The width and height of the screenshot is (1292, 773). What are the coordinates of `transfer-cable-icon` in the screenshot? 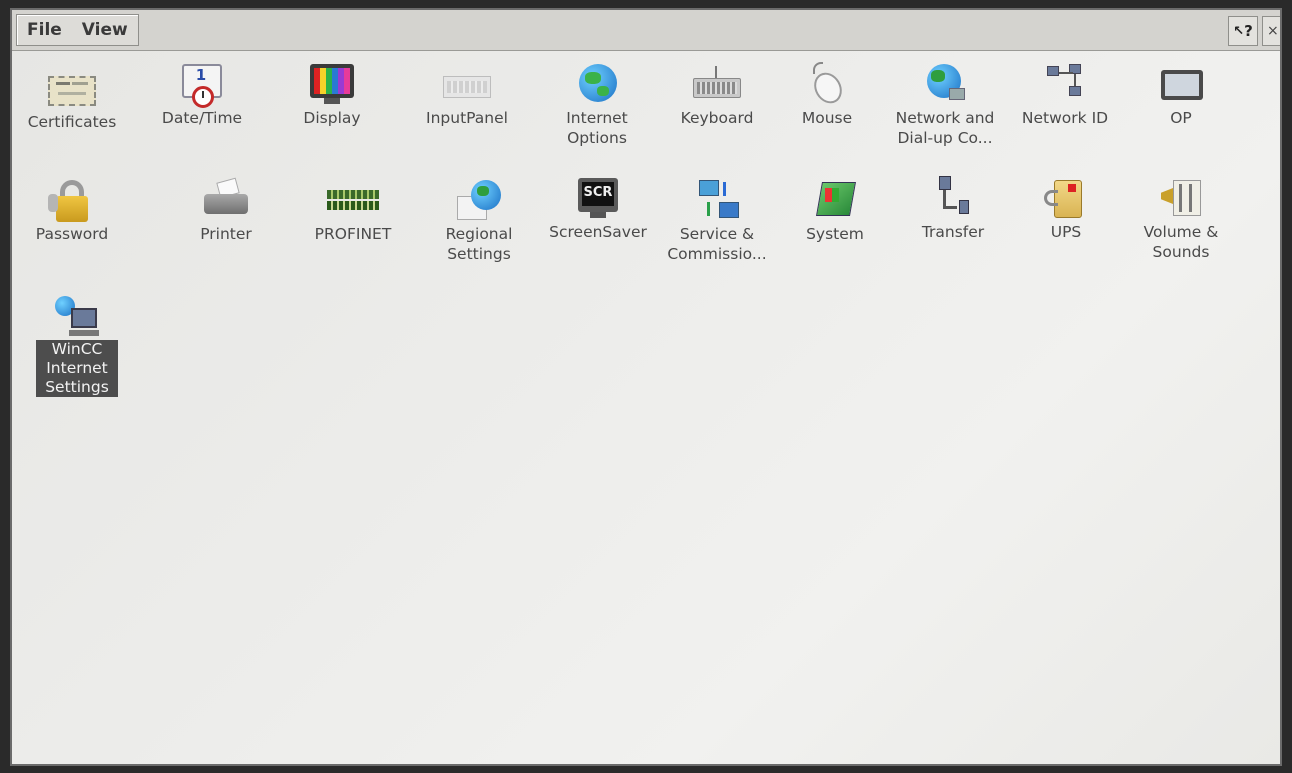 It's located at (953, 198).